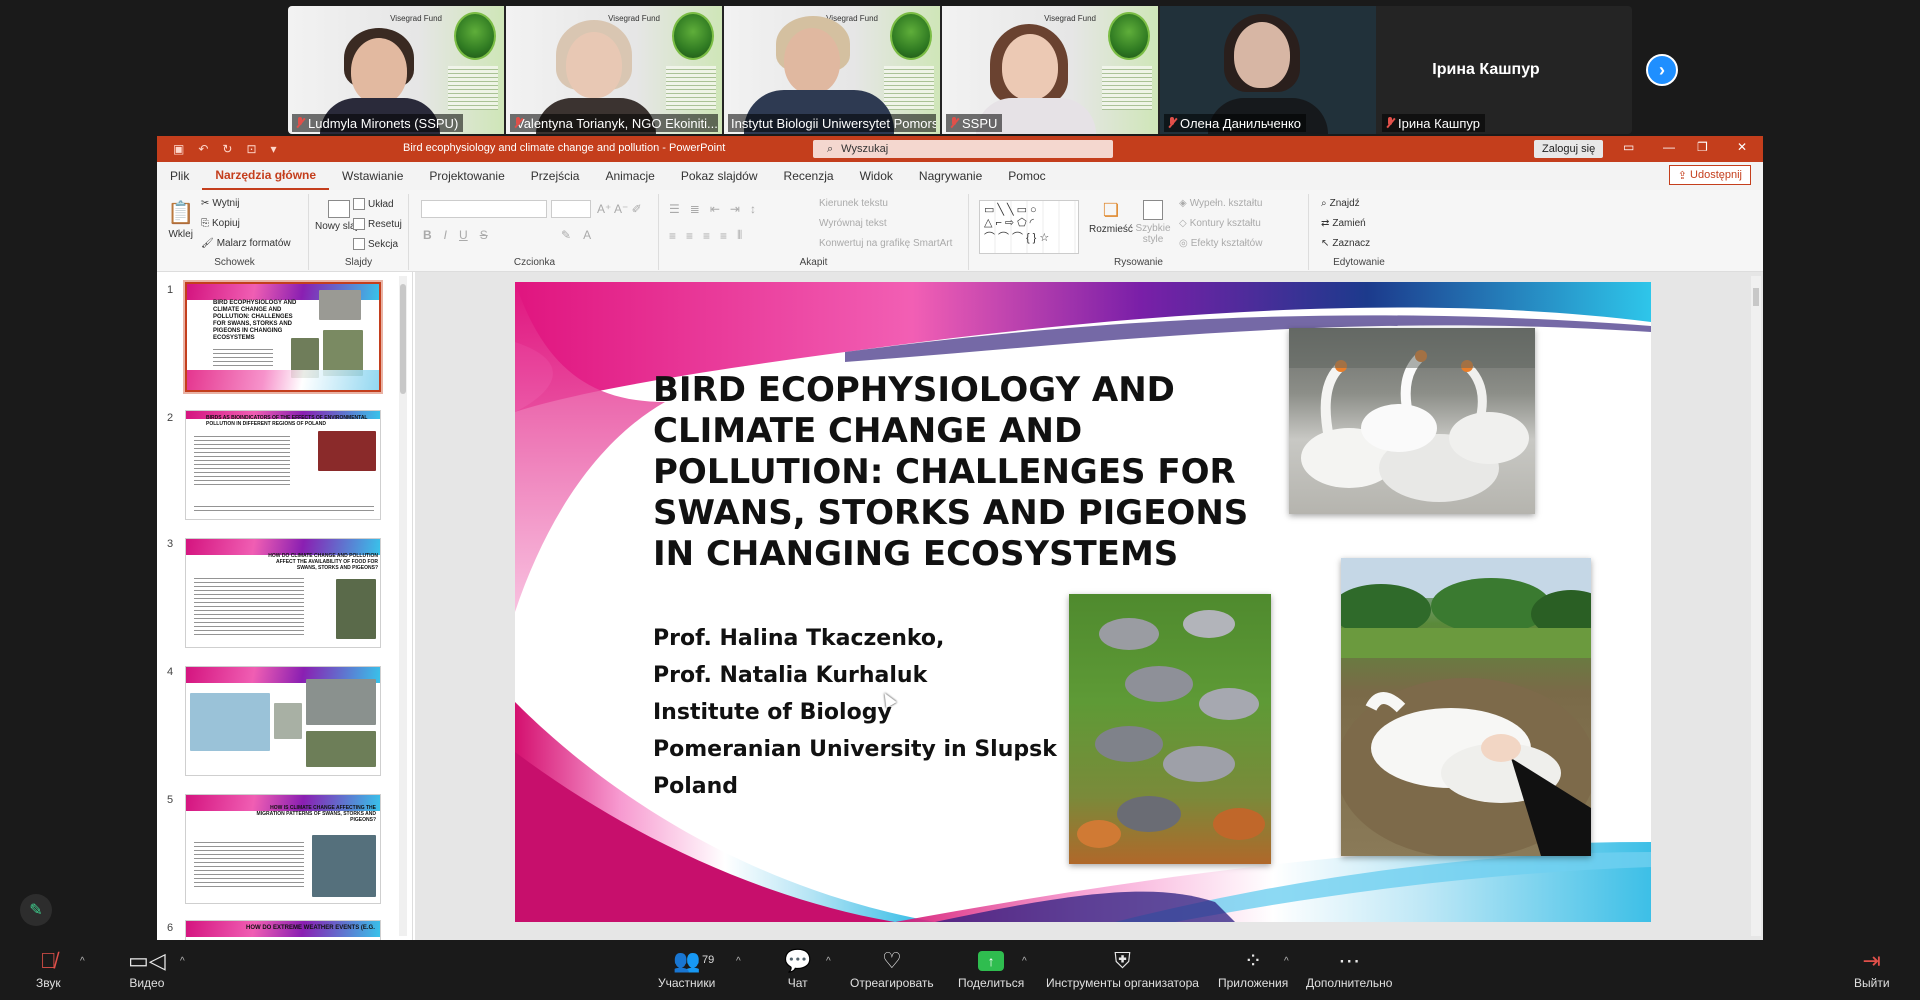 The height and width of the screenshot is (1000, 1920). I want to click on chat-button: 💬 Чат, so click(797, 968).